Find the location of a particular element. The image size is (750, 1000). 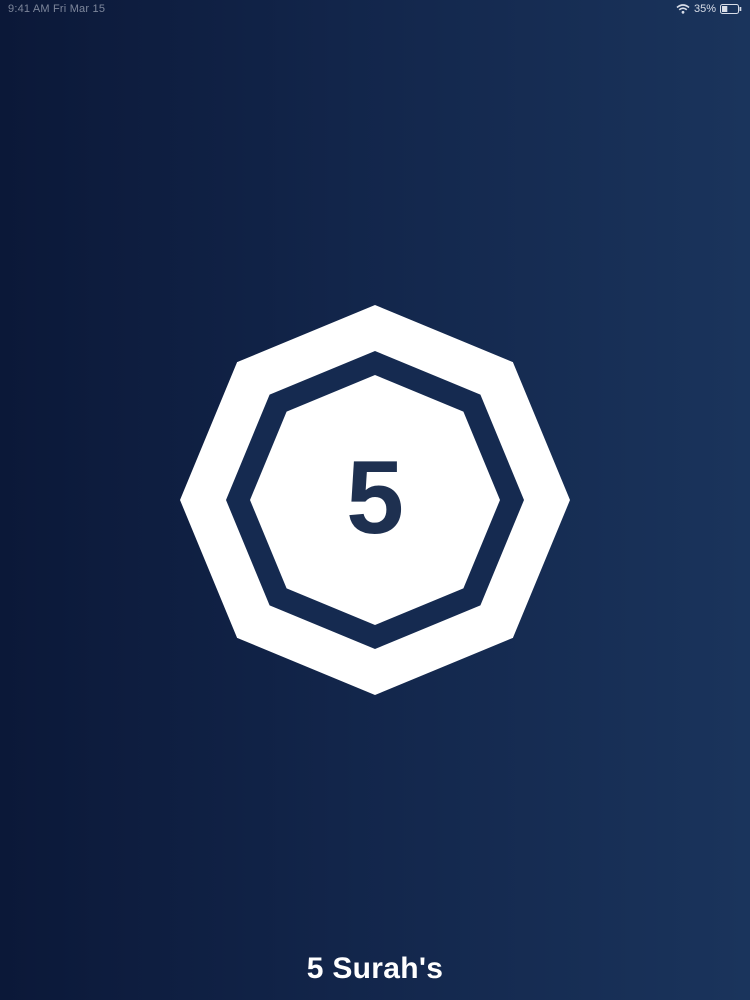

status-indicators: 35% is located at coordinates (709, 9).